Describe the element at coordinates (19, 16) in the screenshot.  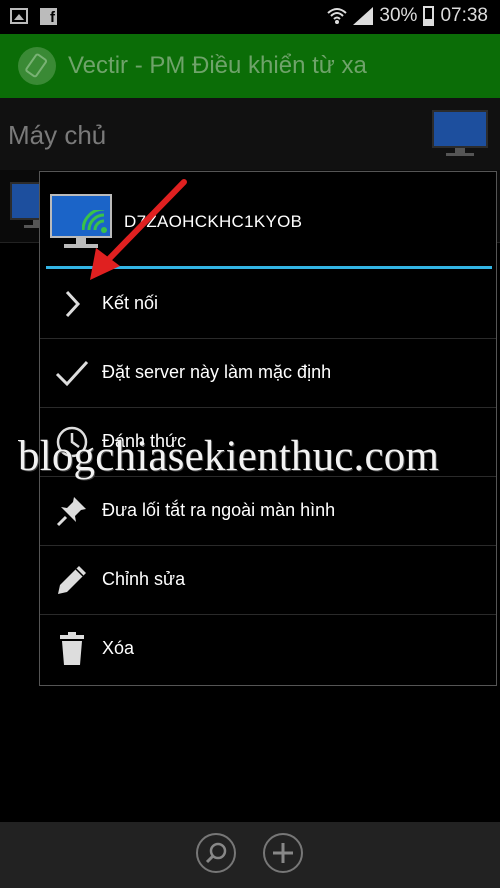
I see `gallery-notification-icon` at that location.